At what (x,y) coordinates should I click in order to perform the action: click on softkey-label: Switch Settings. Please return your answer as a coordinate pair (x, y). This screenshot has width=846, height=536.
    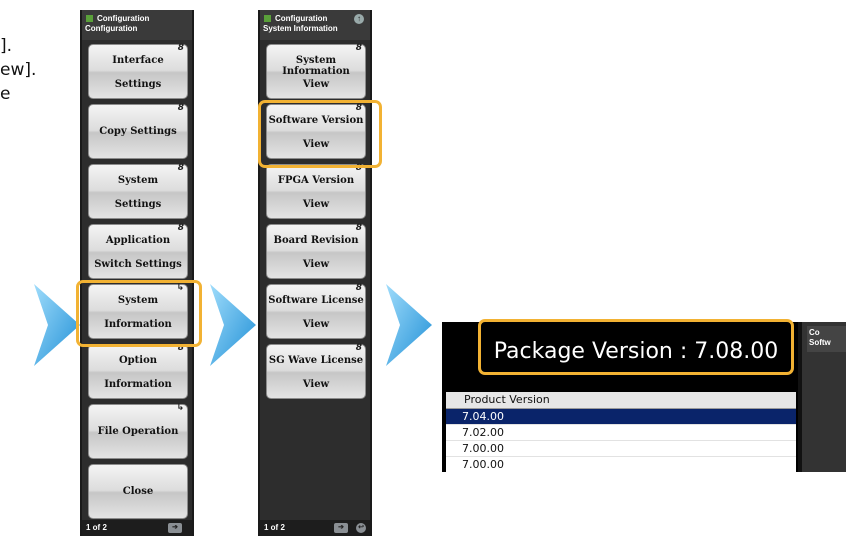
    Looking at the image, I should click on (138, 264).